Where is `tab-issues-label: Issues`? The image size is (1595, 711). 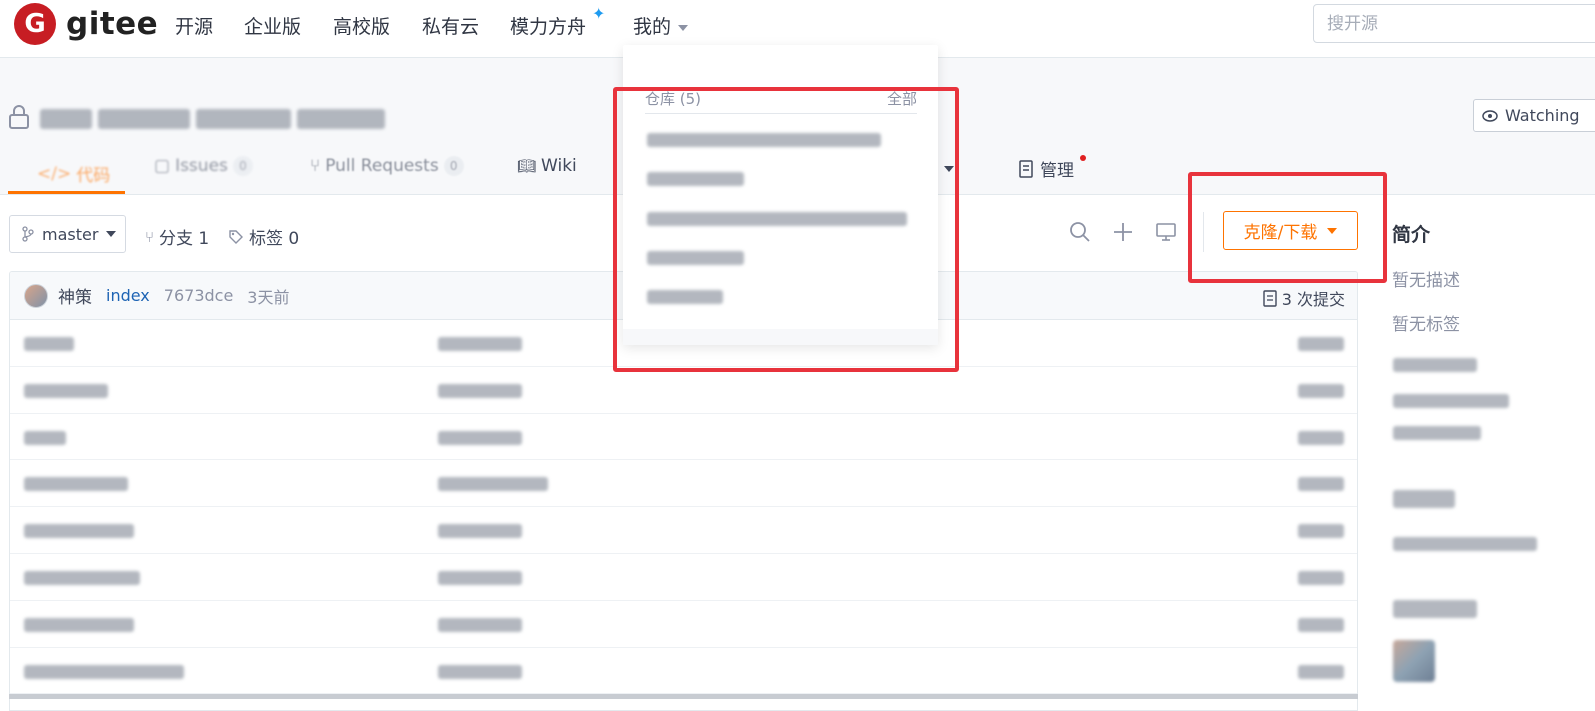
tab-issues-label: Issues is located at coordinates (201, 166).